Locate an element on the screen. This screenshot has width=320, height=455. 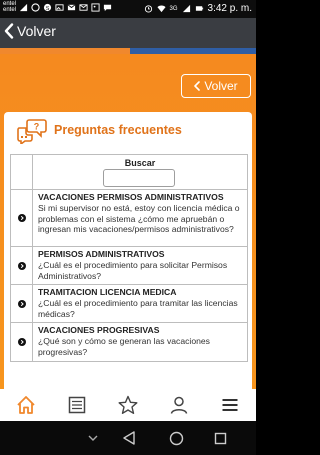
search-row-spacer is located at coordinates (22, 172).